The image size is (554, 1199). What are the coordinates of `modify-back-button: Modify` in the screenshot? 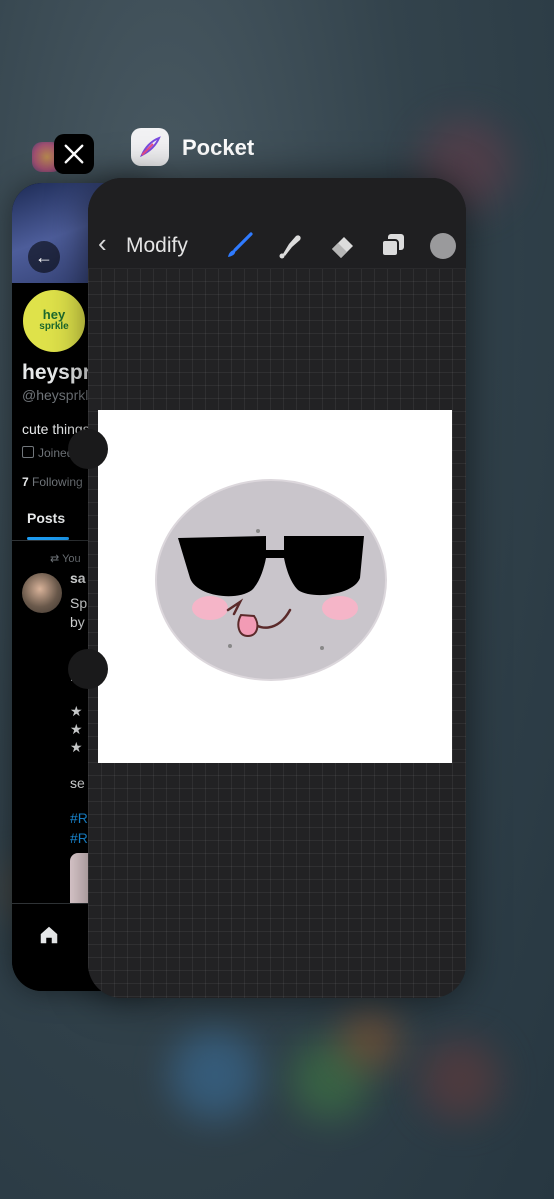 It's located at (157, 246).